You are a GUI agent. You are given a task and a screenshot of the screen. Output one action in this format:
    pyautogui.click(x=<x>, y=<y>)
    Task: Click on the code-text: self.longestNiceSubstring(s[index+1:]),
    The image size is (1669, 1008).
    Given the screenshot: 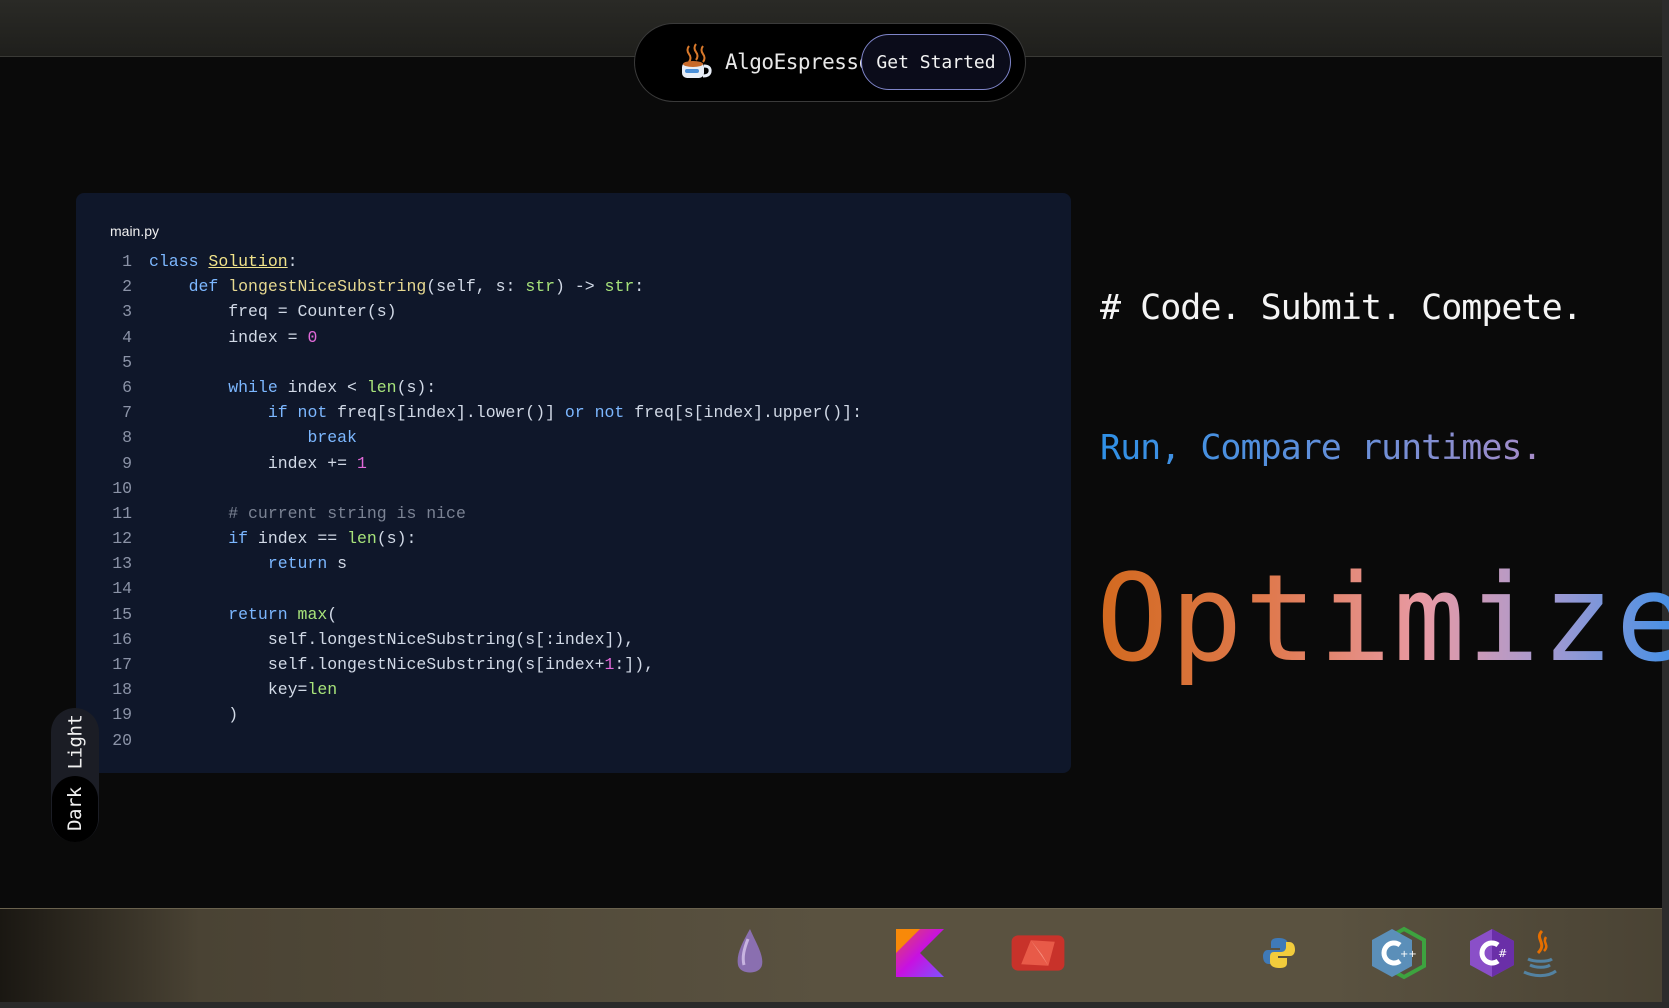 What is the action you would take?
    pyautogui.click(x=401, y=664)
    